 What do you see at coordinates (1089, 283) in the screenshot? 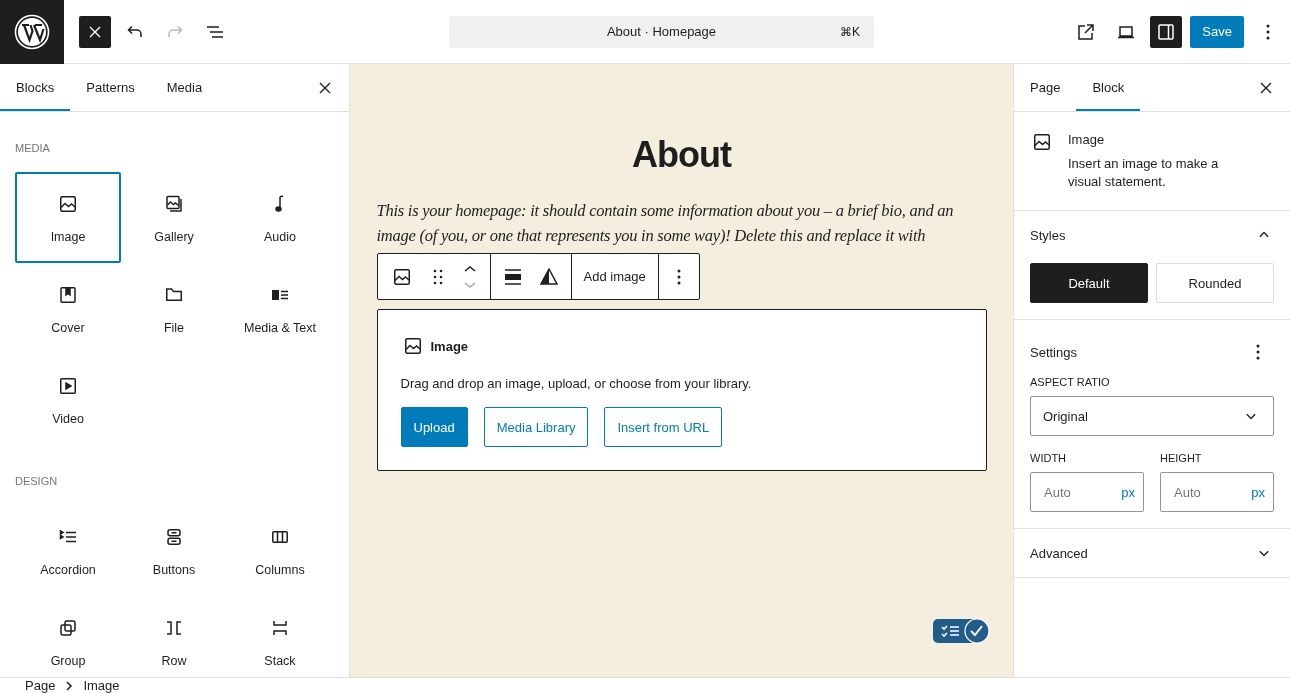
I see `style-option: Default` at bounding box center [1089, 283].